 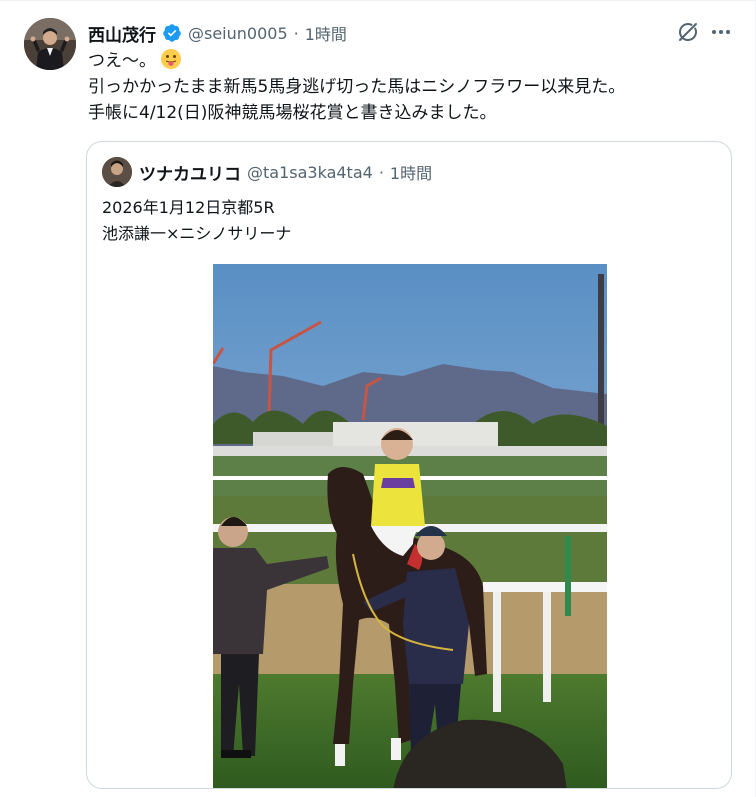 I want to click on quoted-tweet-line: 2026年1月12日京都5R, so click(x=188, y=207).